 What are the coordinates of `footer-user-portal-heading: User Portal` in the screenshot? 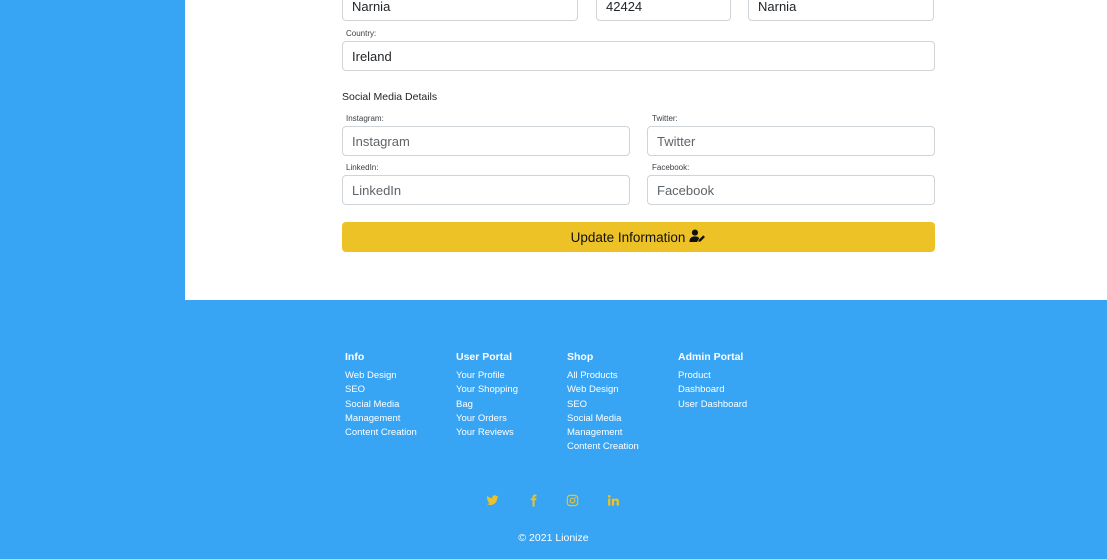 It's located at (484, 357).